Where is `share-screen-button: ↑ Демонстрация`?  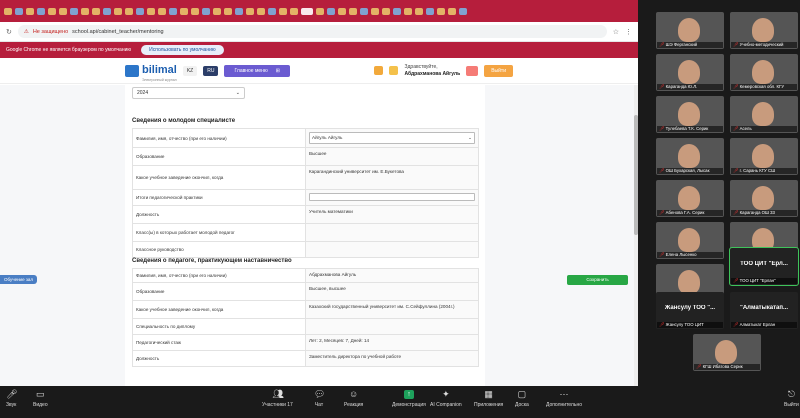
share-screen-button: ↑ Демонстрация is located at coordinates (409, 399).